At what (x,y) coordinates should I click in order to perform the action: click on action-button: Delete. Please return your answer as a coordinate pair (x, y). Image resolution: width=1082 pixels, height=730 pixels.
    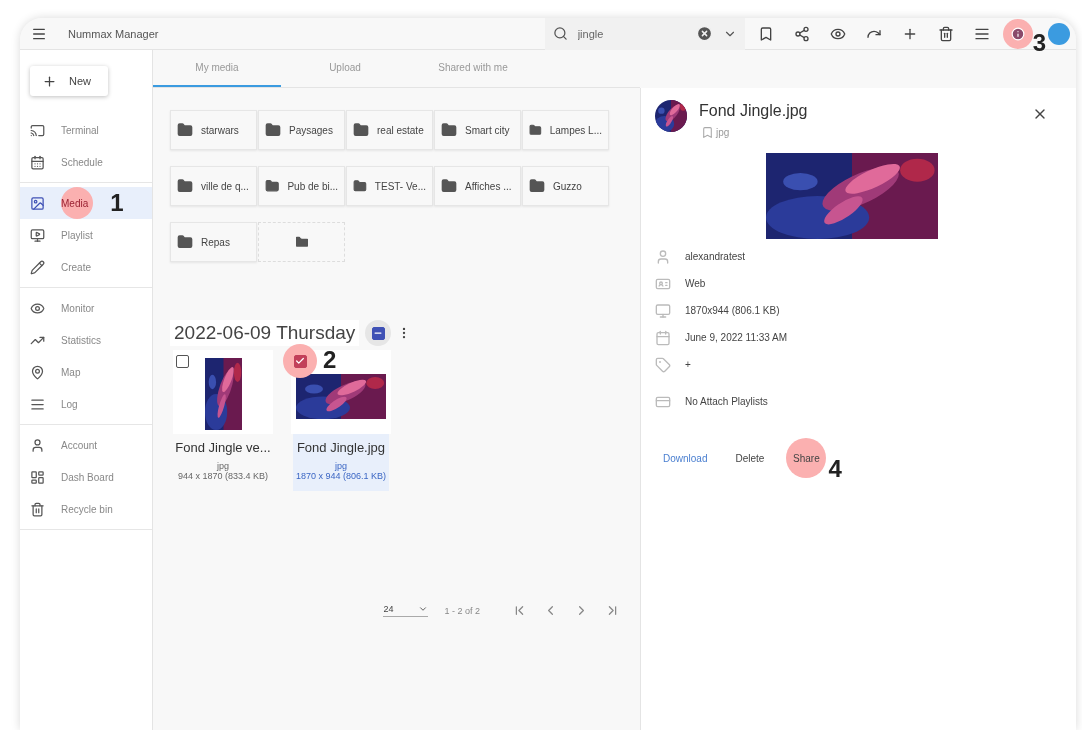
    Looking at the image, I should click on (750, 458).